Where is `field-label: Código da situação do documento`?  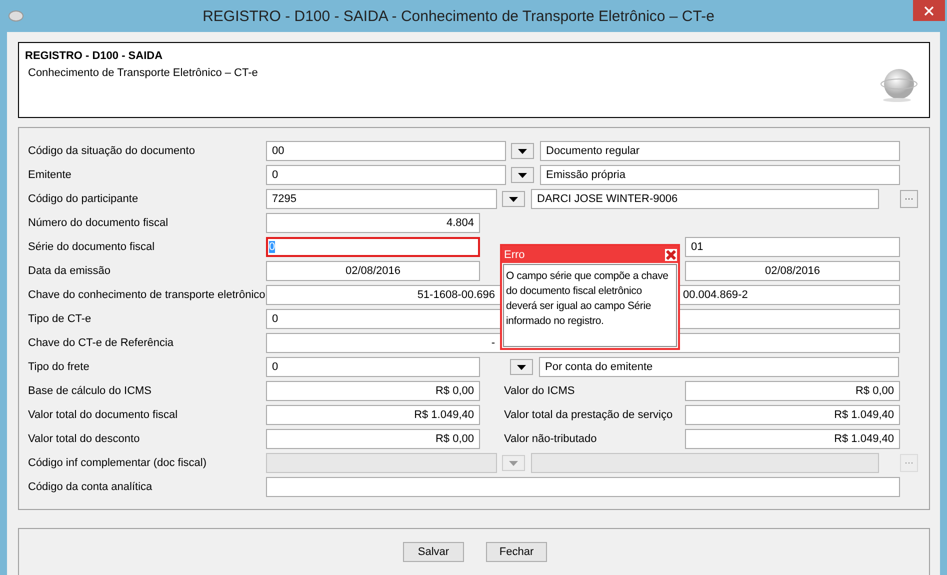
field-label: Código da situação do documento is located at coordinates (112, 151).